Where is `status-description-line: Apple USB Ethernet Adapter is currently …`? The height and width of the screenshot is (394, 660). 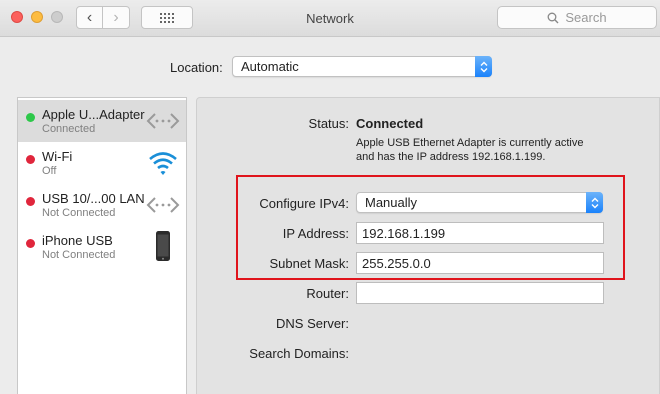
status-description-line: Apple USB Ethernet Adapter is currently … is located at coordinates (470, 143).